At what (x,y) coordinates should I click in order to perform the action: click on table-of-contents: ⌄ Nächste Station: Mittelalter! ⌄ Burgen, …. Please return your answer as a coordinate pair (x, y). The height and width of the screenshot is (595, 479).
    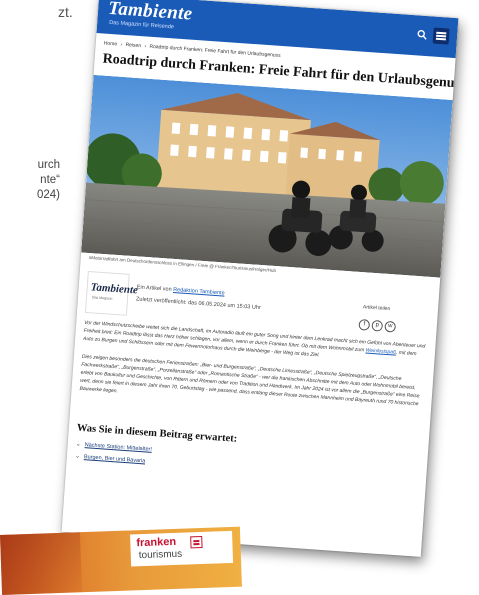
    Looking at the image, I should click on (113, 455).